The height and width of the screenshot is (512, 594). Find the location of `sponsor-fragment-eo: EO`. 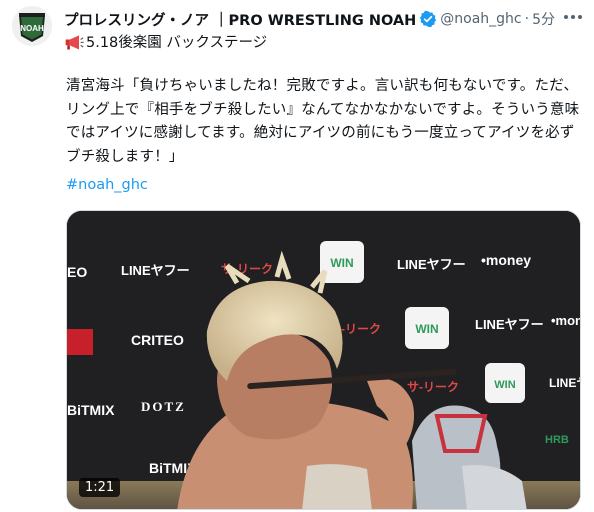

sponsor-fragment-eo: EO is located at coordinates (77, 272).